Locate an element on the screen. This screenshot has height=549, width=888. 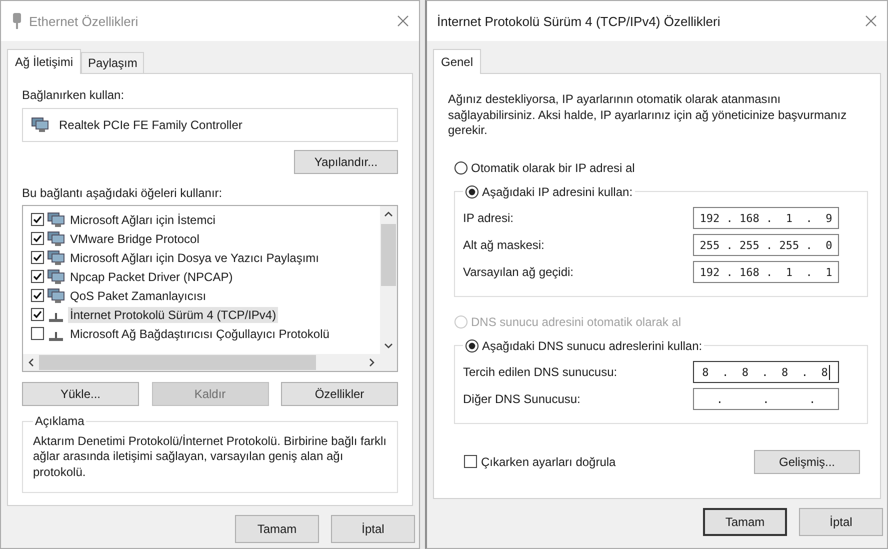
field-label: Diğer DNS Sunucusu: is located at coordinates (521, 399).